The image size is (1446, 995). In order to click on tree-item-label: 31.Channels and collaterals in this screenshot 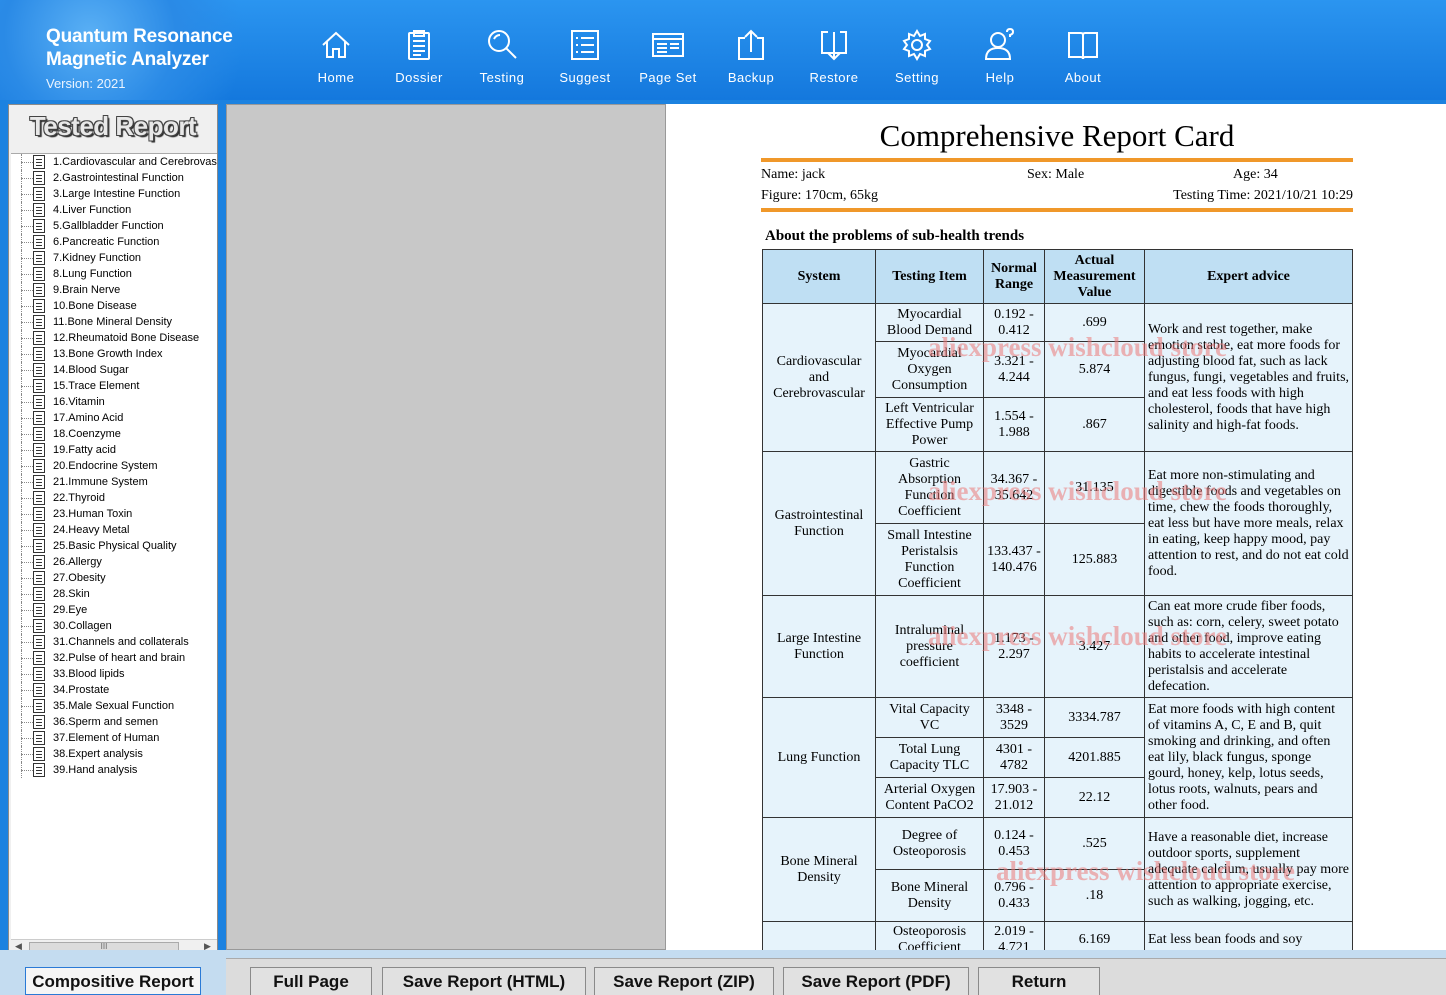, I will do `click(121, 642)`.